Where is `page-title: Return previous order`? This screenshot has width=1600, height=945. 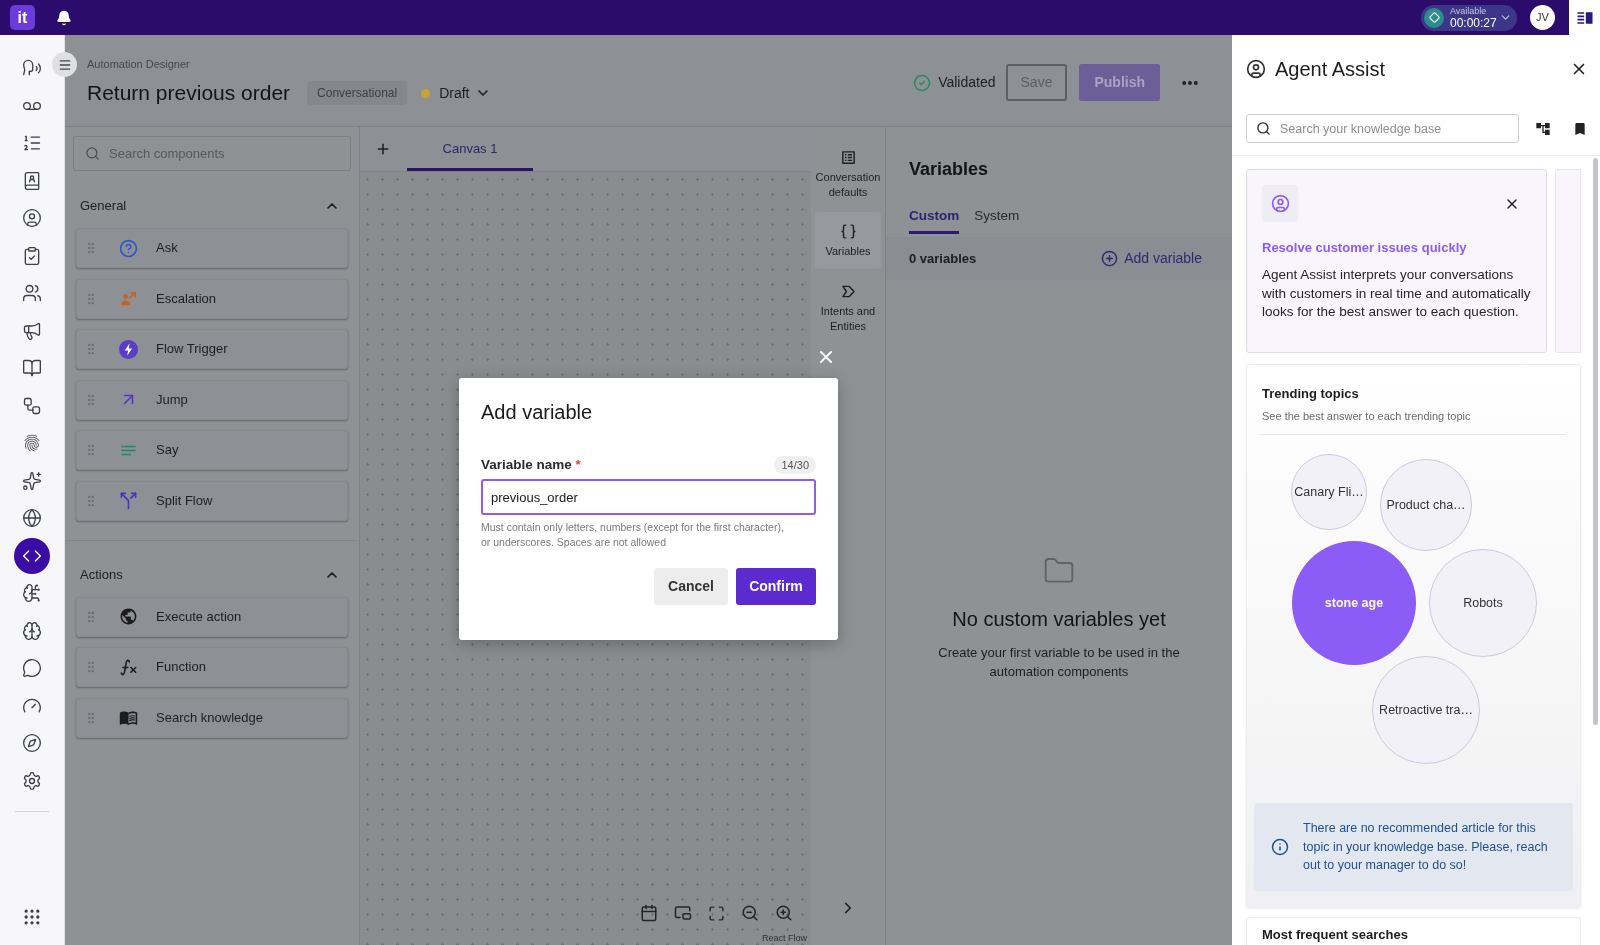
page-title: Return previous order is located at coordinates (189, 93).